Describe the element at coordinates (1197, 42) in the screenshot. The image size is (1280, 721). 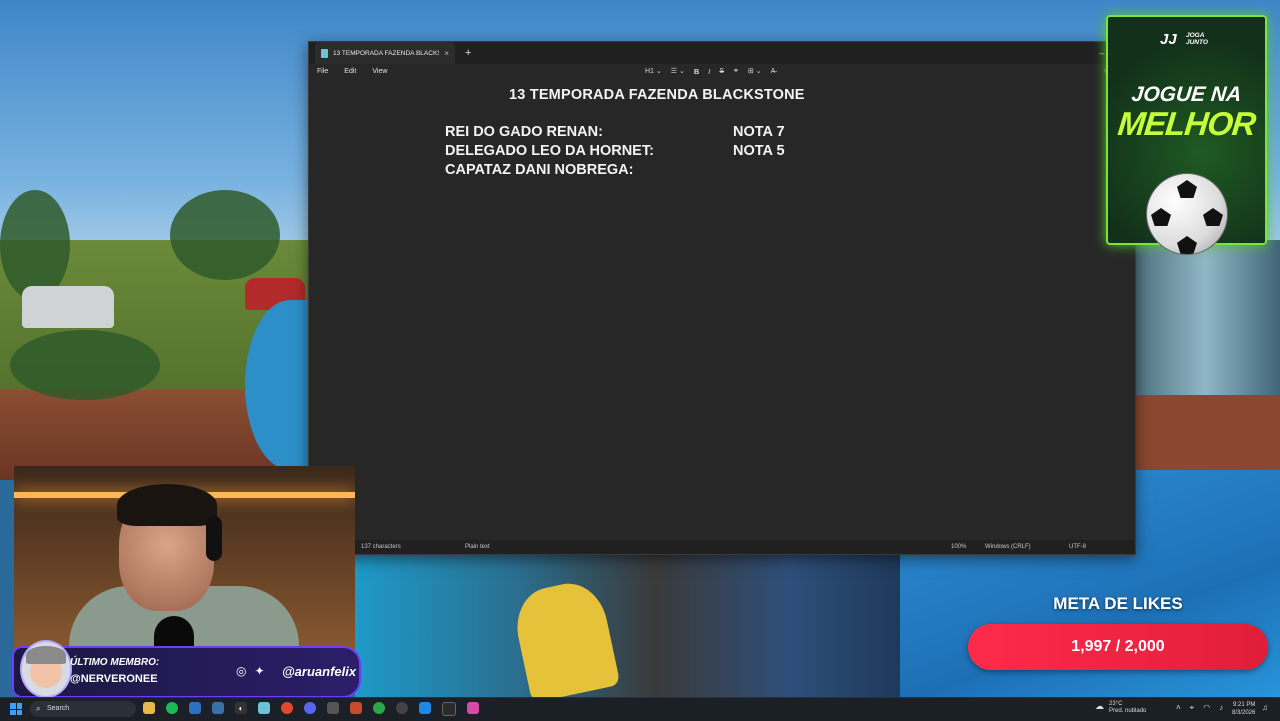
I see `logo-text-line: JUNTO` at that location.